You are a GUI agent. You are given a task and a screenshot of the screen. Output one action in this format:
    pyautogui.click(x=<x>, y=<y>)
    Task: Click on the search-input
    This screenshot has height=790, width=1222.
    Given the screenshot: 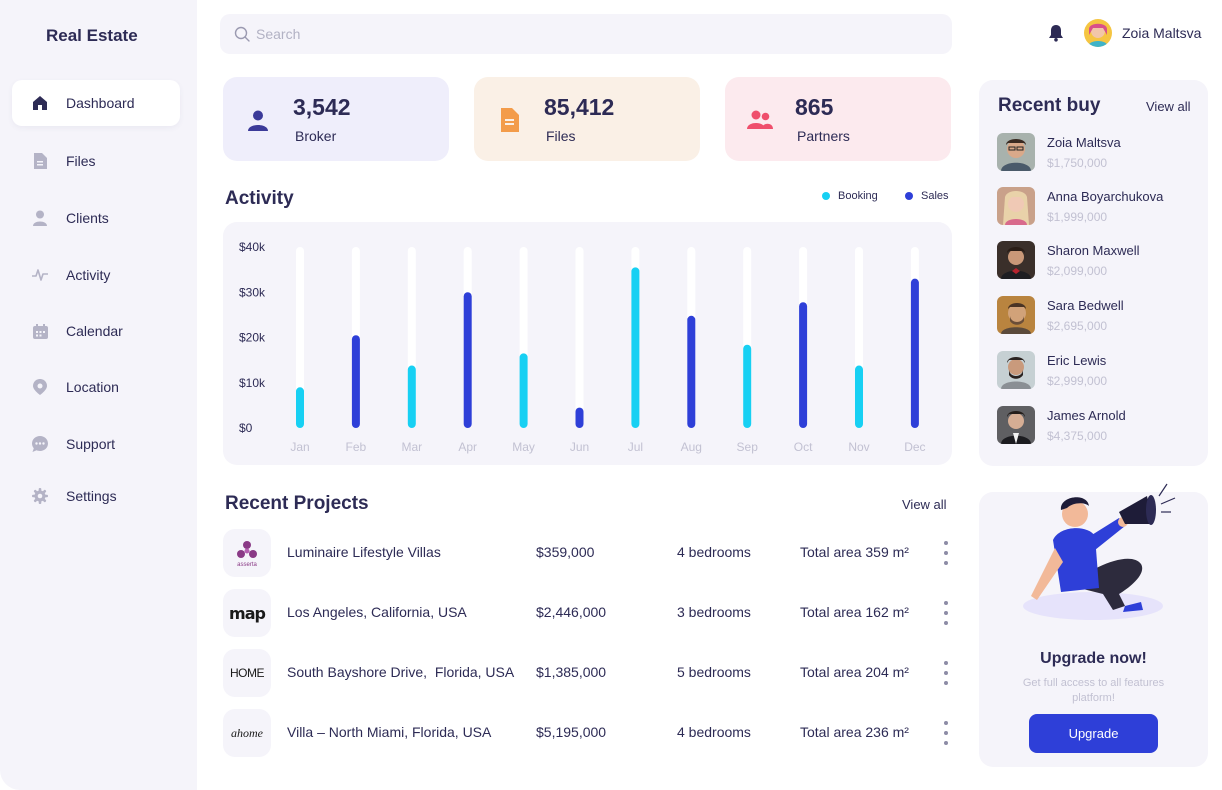 What is the action you would take?
    pyautogui.click(x=596, y=34)
    